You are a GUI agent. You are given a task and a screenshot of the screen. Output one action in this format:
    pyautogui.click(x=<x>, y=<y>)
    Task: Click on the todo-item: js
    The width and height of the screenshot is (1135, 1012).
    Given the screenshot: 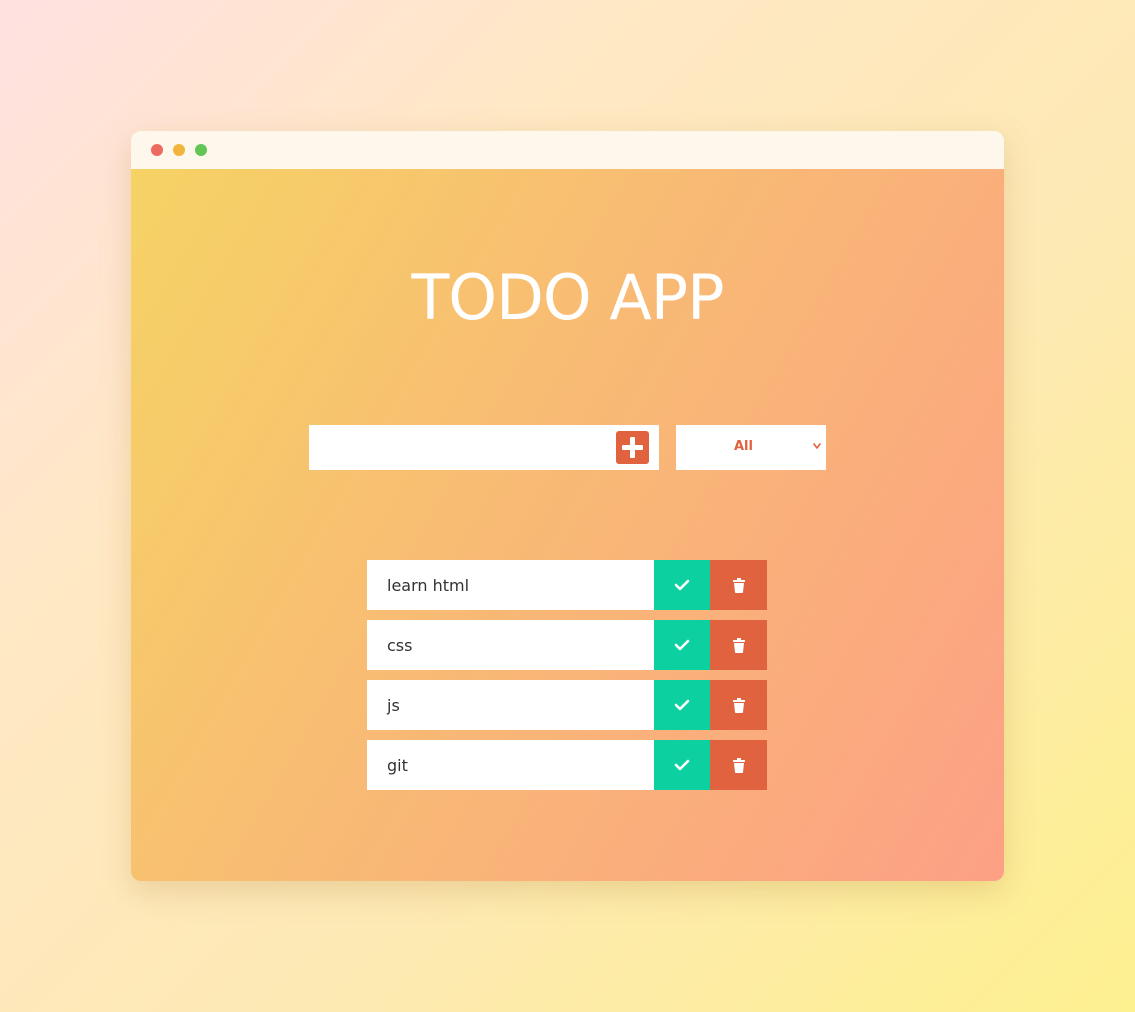 What is the action you would take?
    pyautogui.click(x=567, y=705)
    